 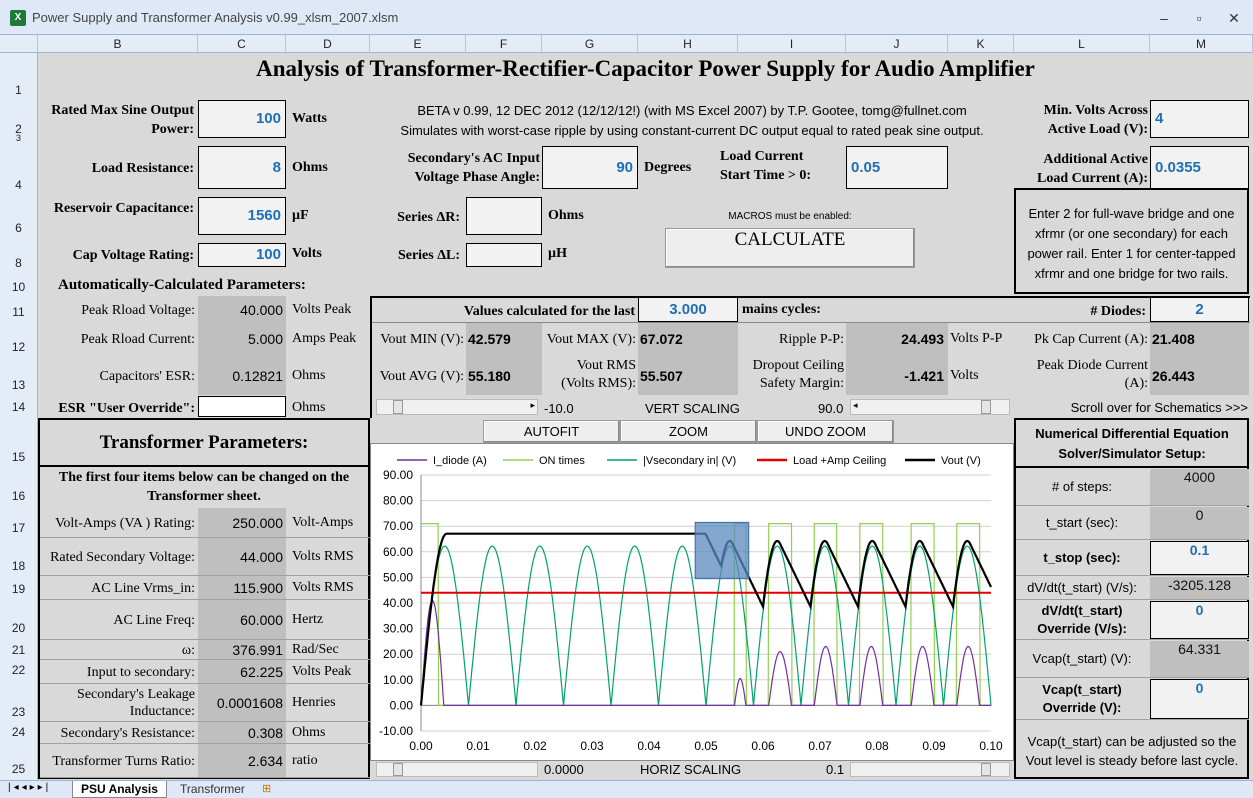 I want to click on min-volts-input: 4, so click(x=1199, y=119).